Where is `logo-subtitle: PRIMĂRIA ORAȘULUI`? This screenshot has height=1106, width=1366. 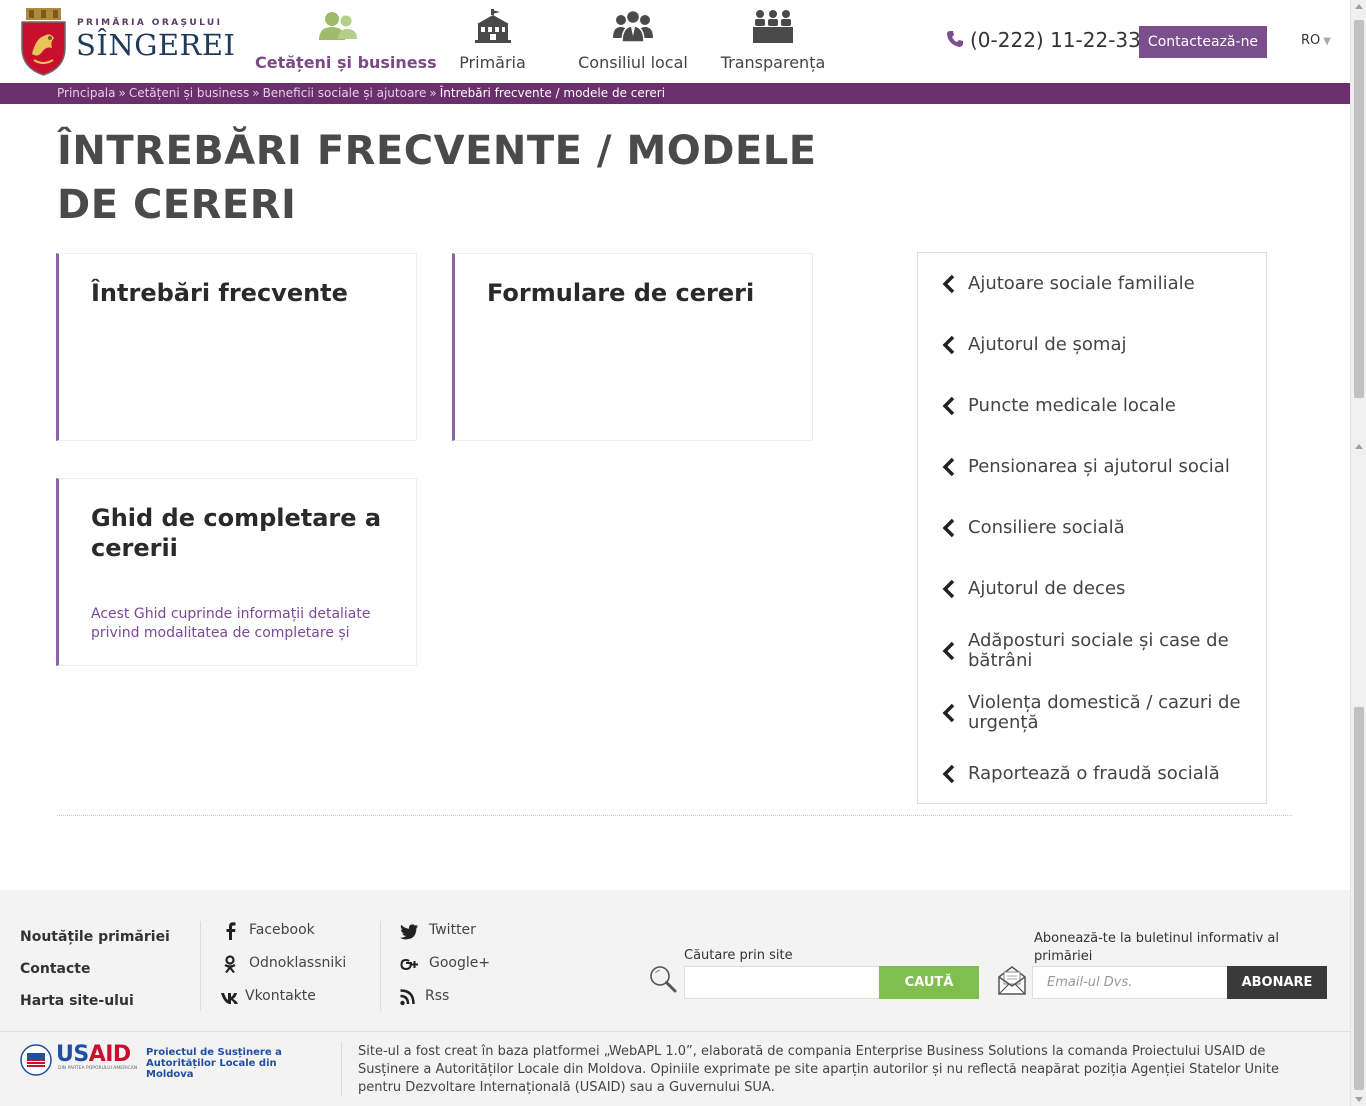 logo-subtitle: PRIMĂRIA ORAȘULUI is located at coordinates (150, 23).